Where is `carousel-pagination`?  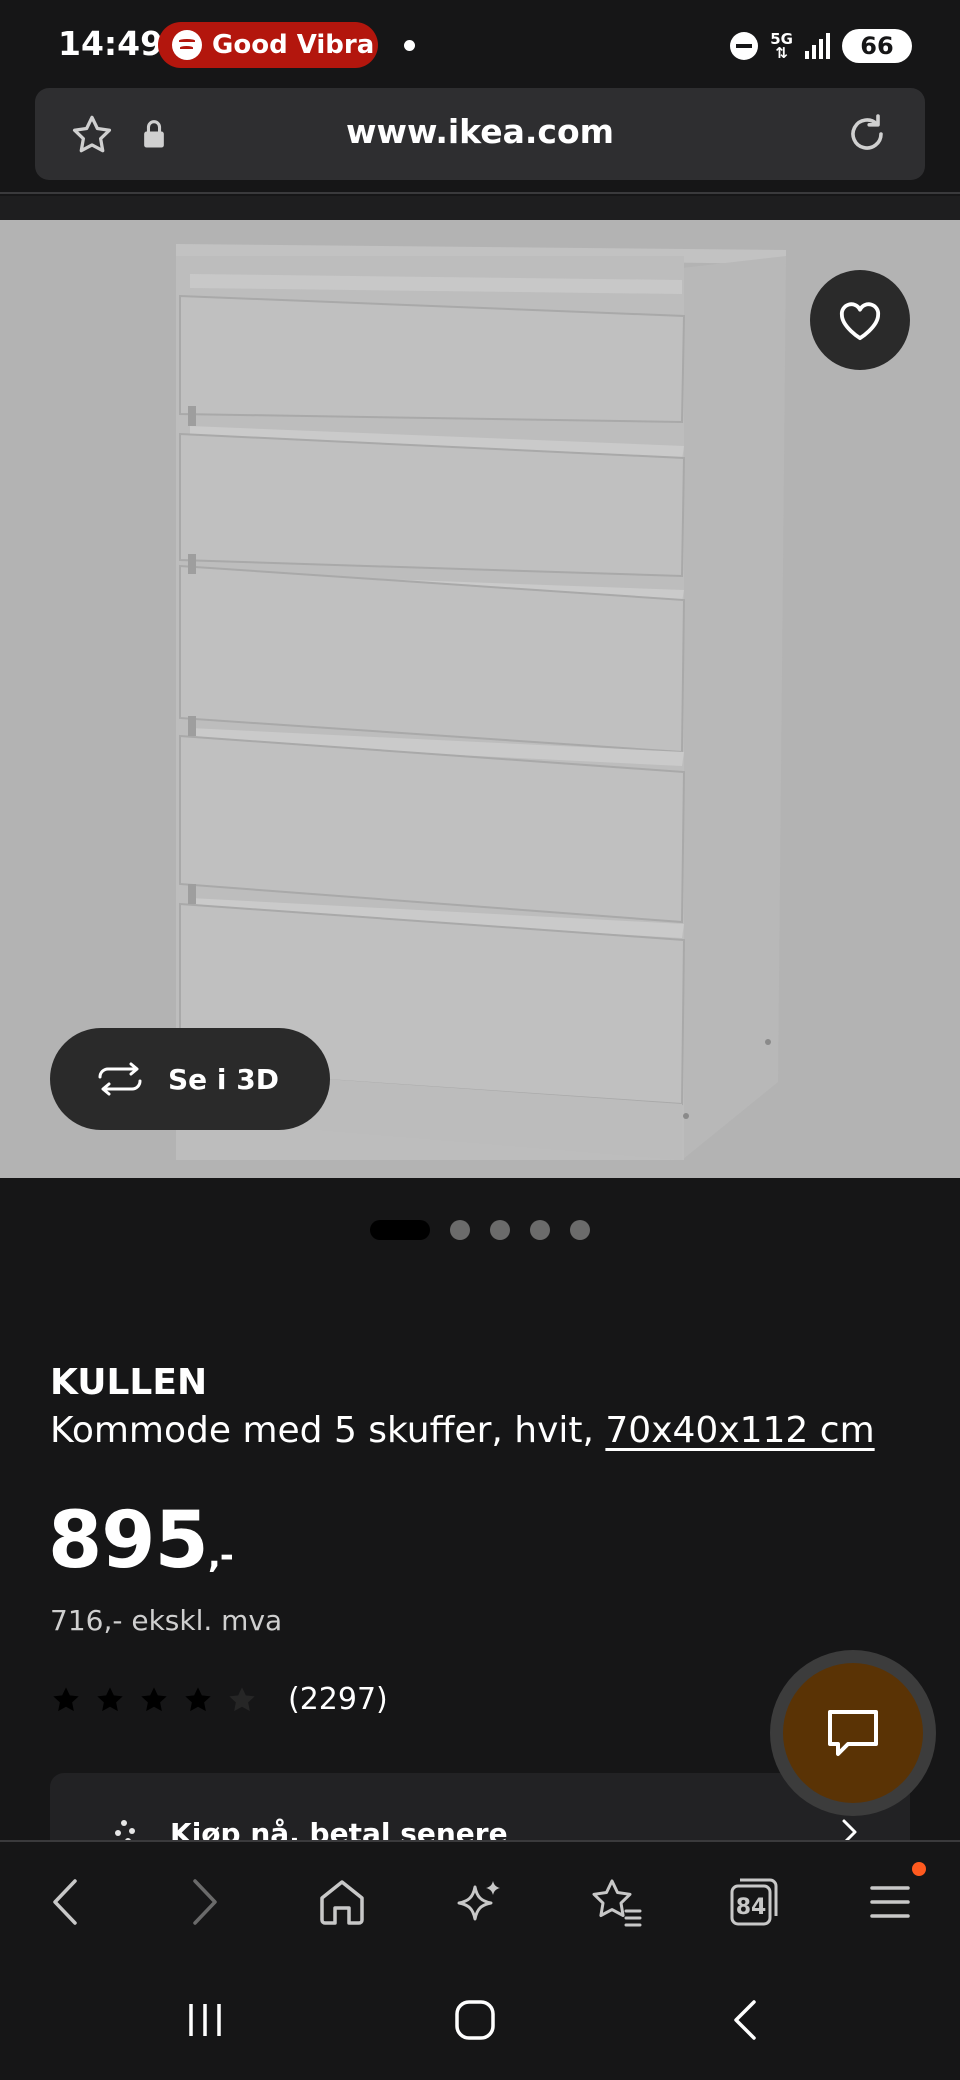
carousel-pagination is located at coordinates (480, 1229).